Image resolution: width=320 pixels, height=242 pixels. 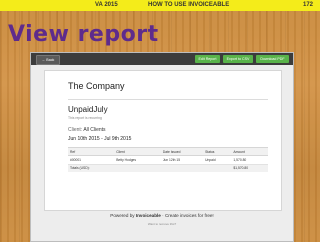 What do you see at coordinates (272, 59) in the screenshot?
I see `download-pdf-button: Download PDF` at bounding box center [272, 59].